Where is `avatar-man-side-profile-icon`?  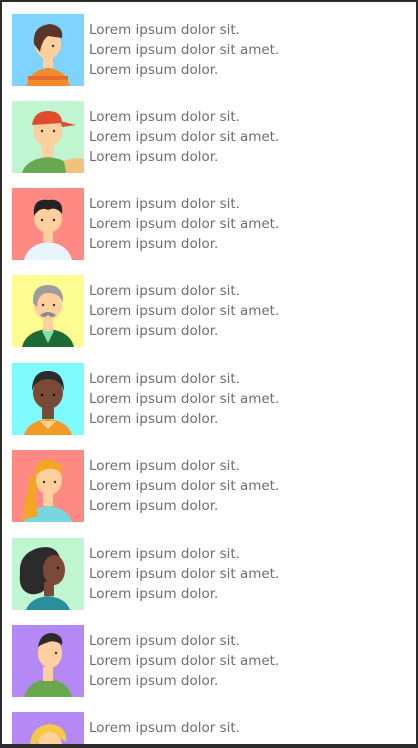
avatar-man-side-profile-icon is located at coordinates (48, 661).